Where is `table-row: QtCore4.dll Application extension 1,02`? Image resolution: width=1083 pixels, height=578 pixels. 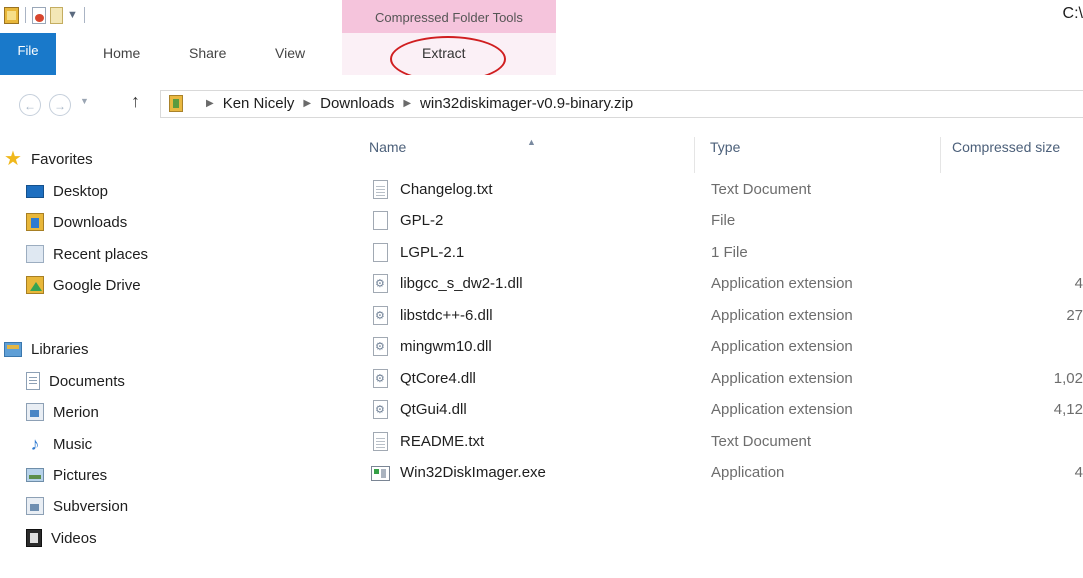
table-row: QtCore4.dll Application extension 1,02 is located at coordinates (712, 379).